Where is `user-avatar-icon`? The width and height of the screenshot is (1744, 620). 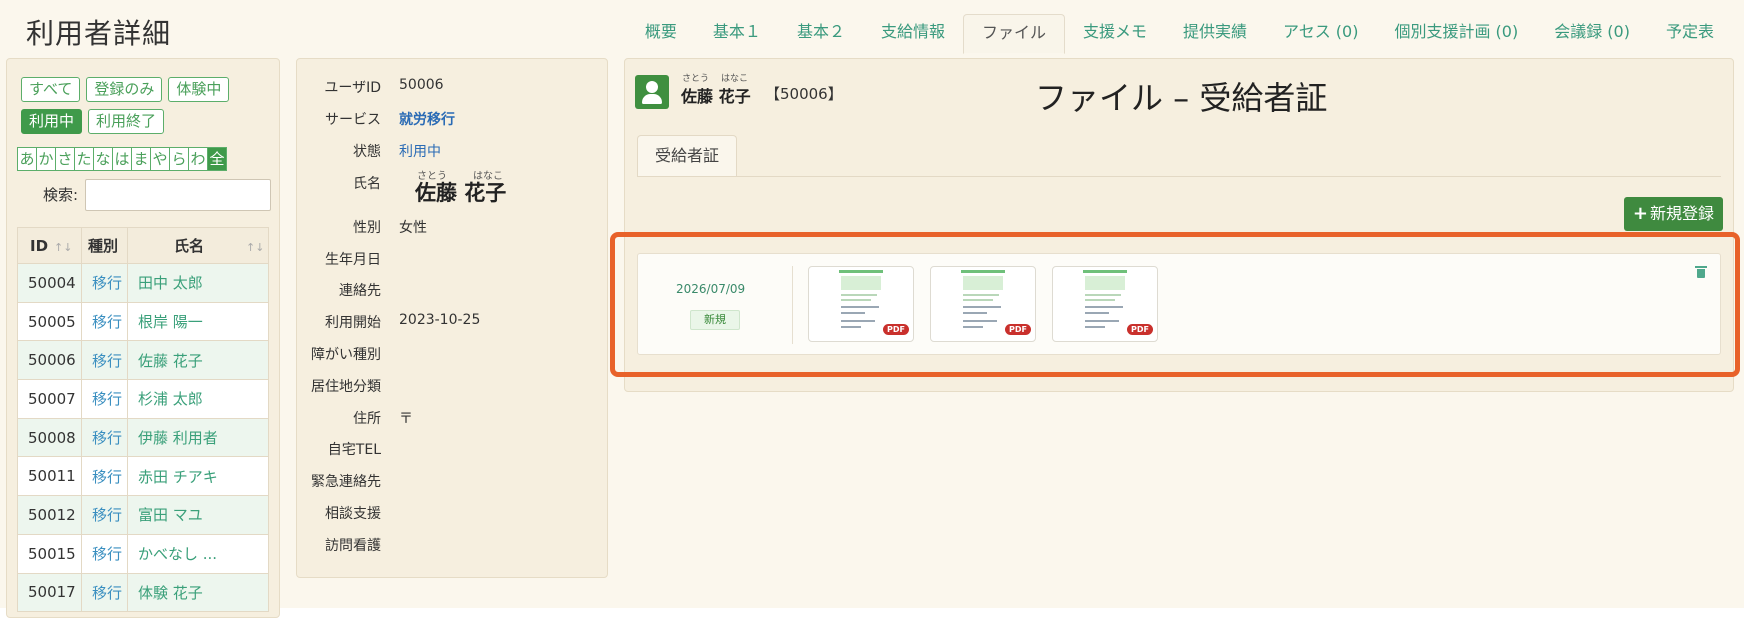 user-avatar-icon is located at coordinates (652, 92).